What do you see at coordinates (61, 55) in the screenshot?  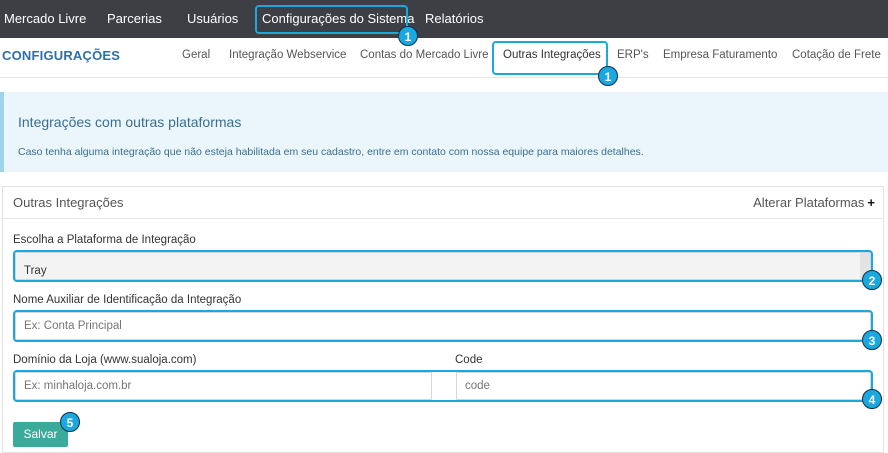 I see `settings-brand: CONFIGURAÇÕES` at bounding box center [61, 55].